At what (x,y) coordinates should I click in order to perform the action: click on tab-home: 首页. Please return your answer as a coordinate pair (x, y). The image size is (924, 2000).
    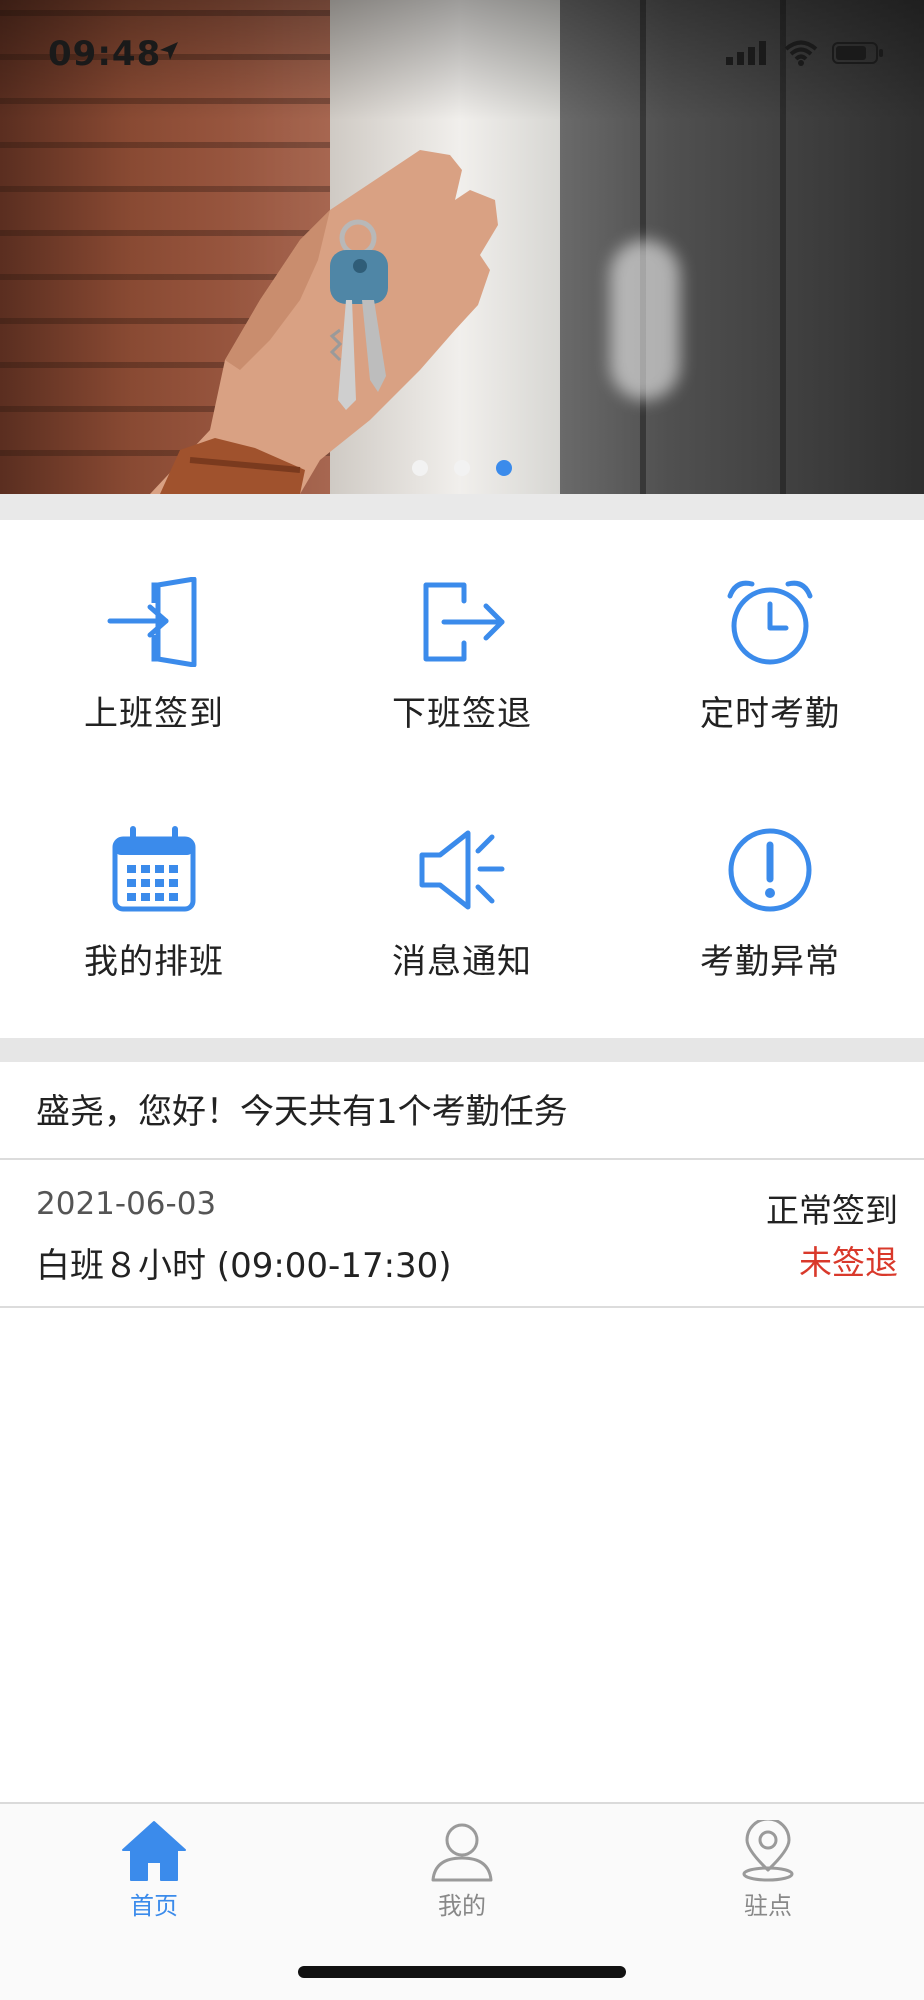
    Looking at the image, I should click on (154, 1870).